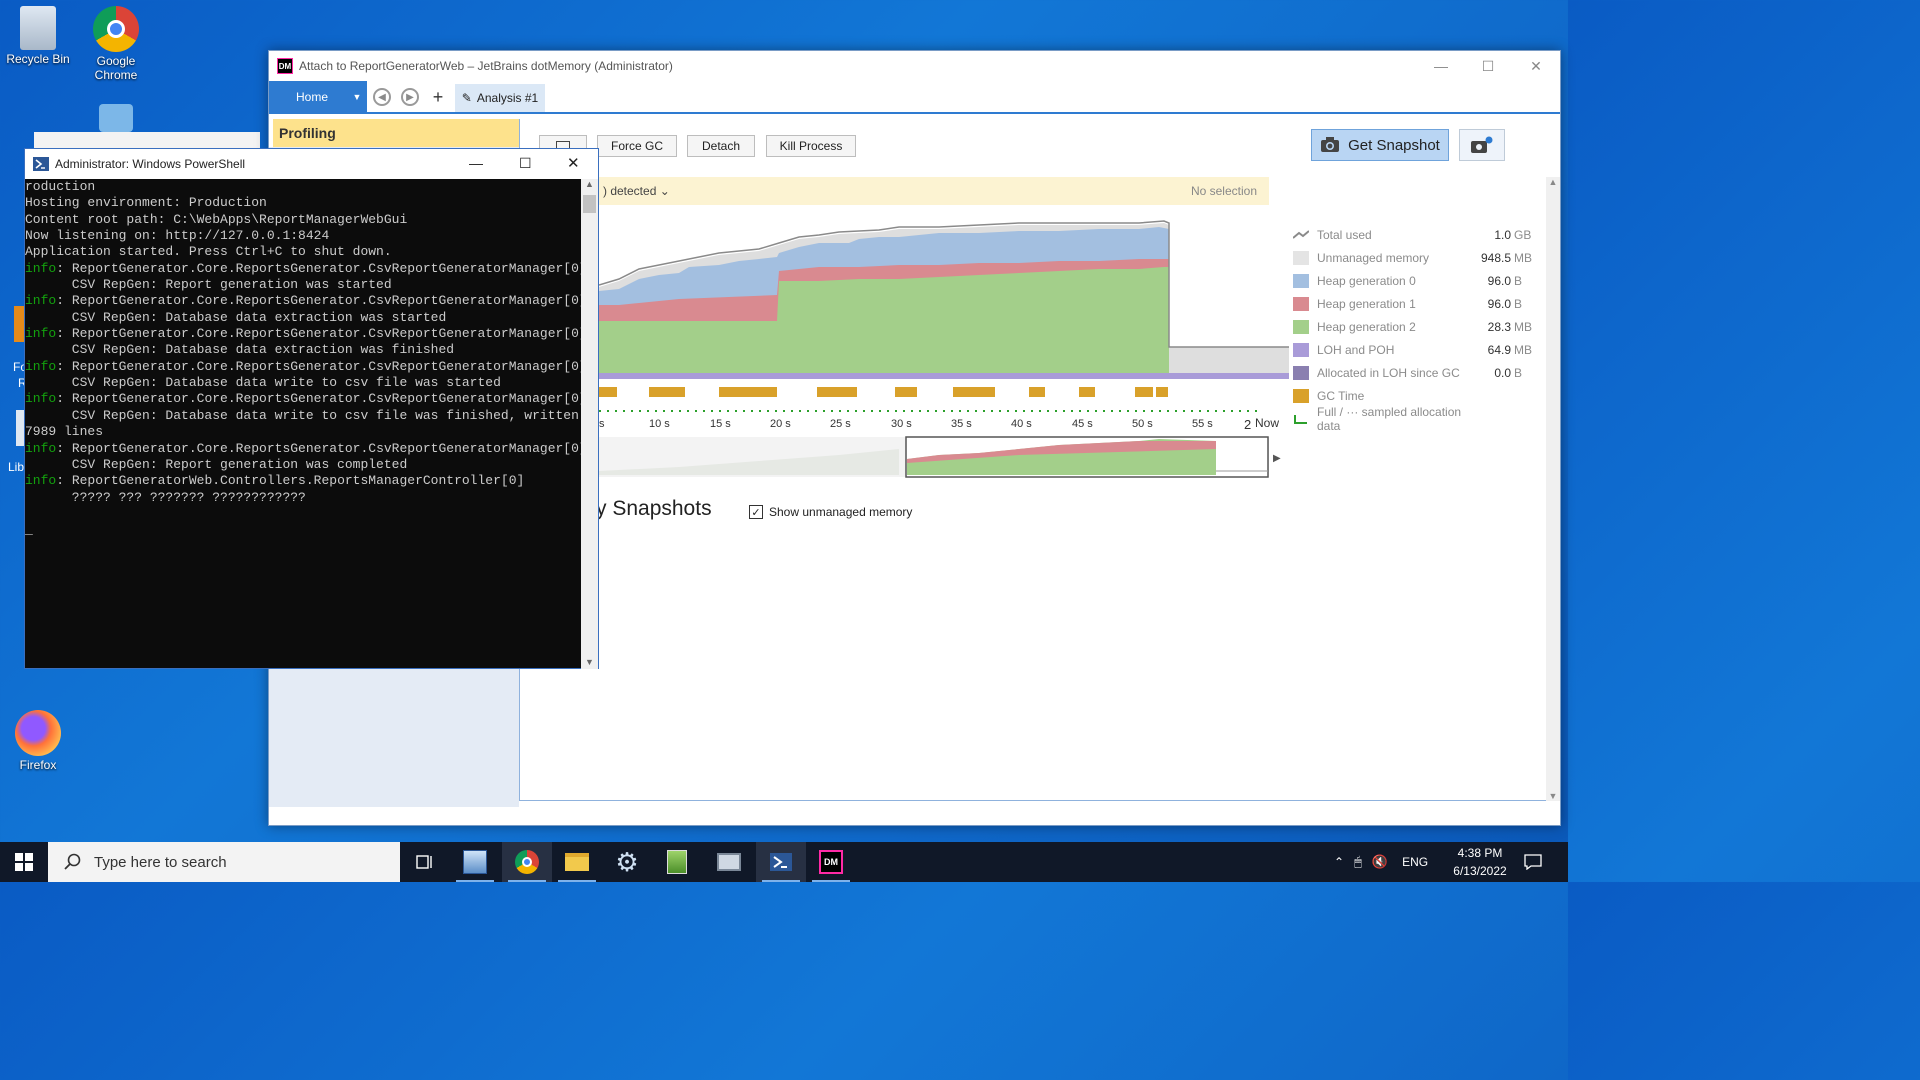  What do you see at coordinates (780, 424) in the screenshot?
I see `time-tick: 20 s` at bounding box center [780, 424].